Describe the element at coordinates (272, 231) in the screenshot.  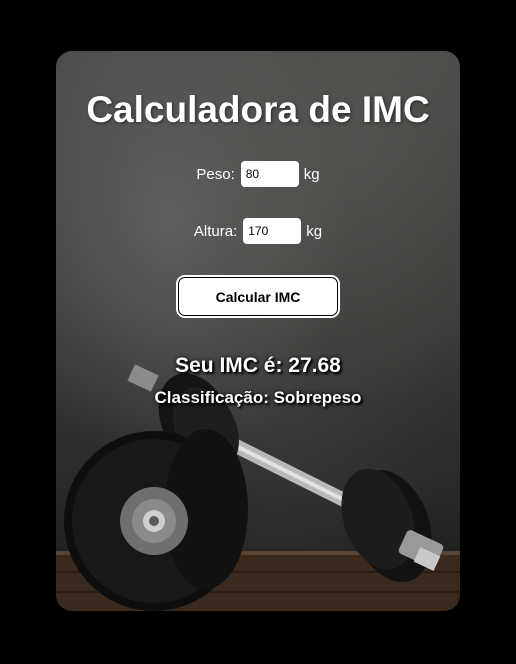
I see `altura-input` at that location.